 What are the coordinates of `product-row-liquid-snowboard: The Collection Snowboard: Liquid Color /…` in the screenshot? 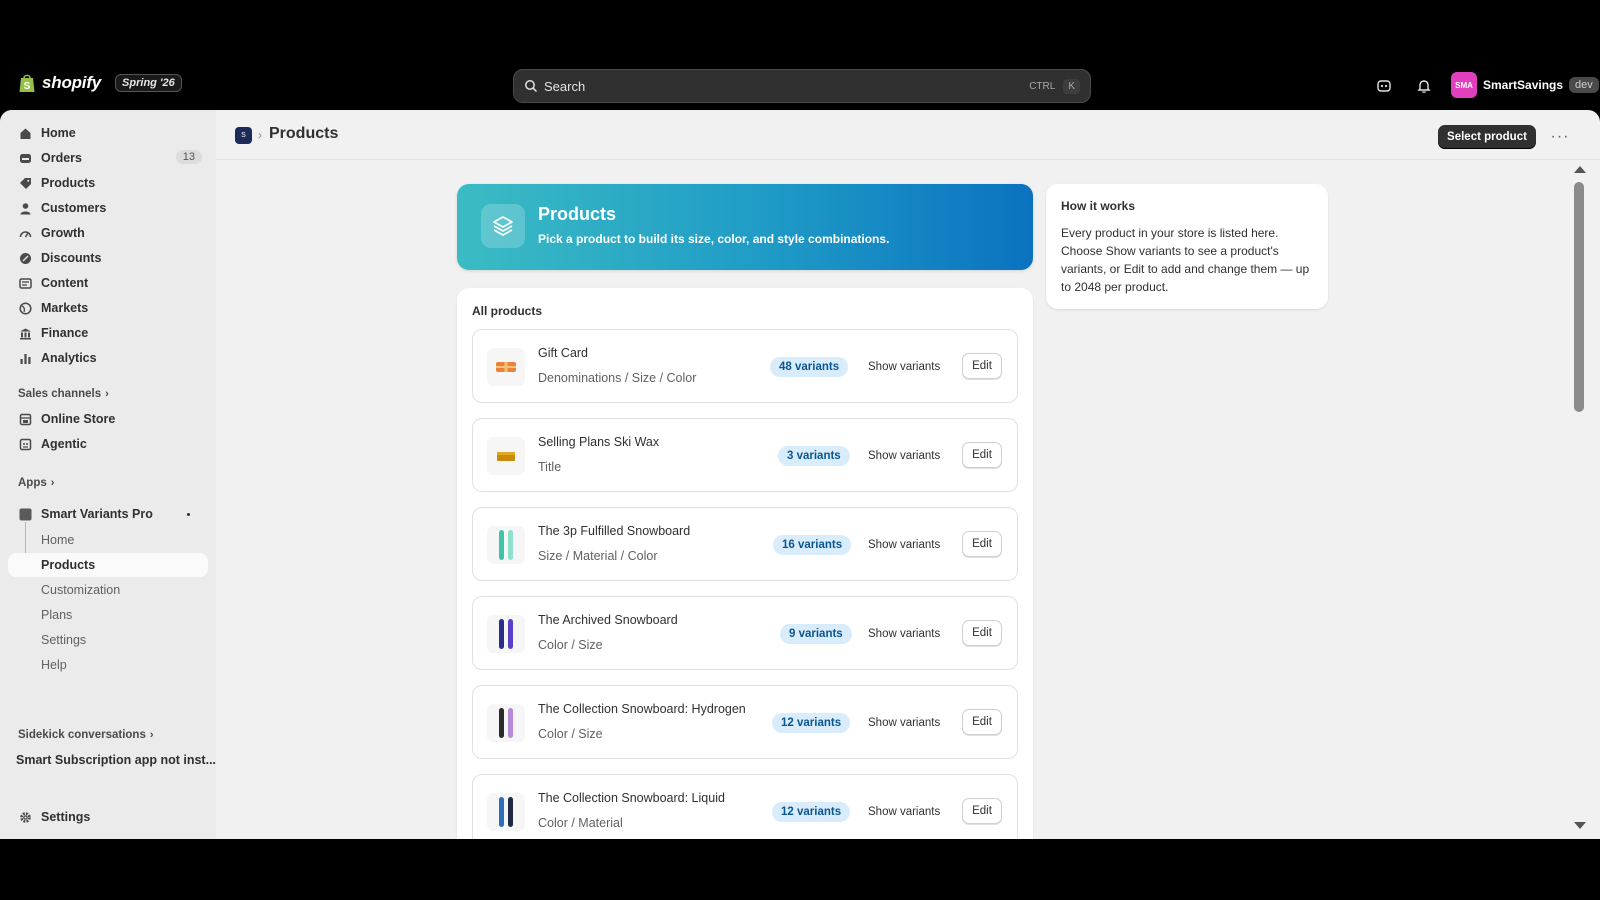 It's located at (745, 806).